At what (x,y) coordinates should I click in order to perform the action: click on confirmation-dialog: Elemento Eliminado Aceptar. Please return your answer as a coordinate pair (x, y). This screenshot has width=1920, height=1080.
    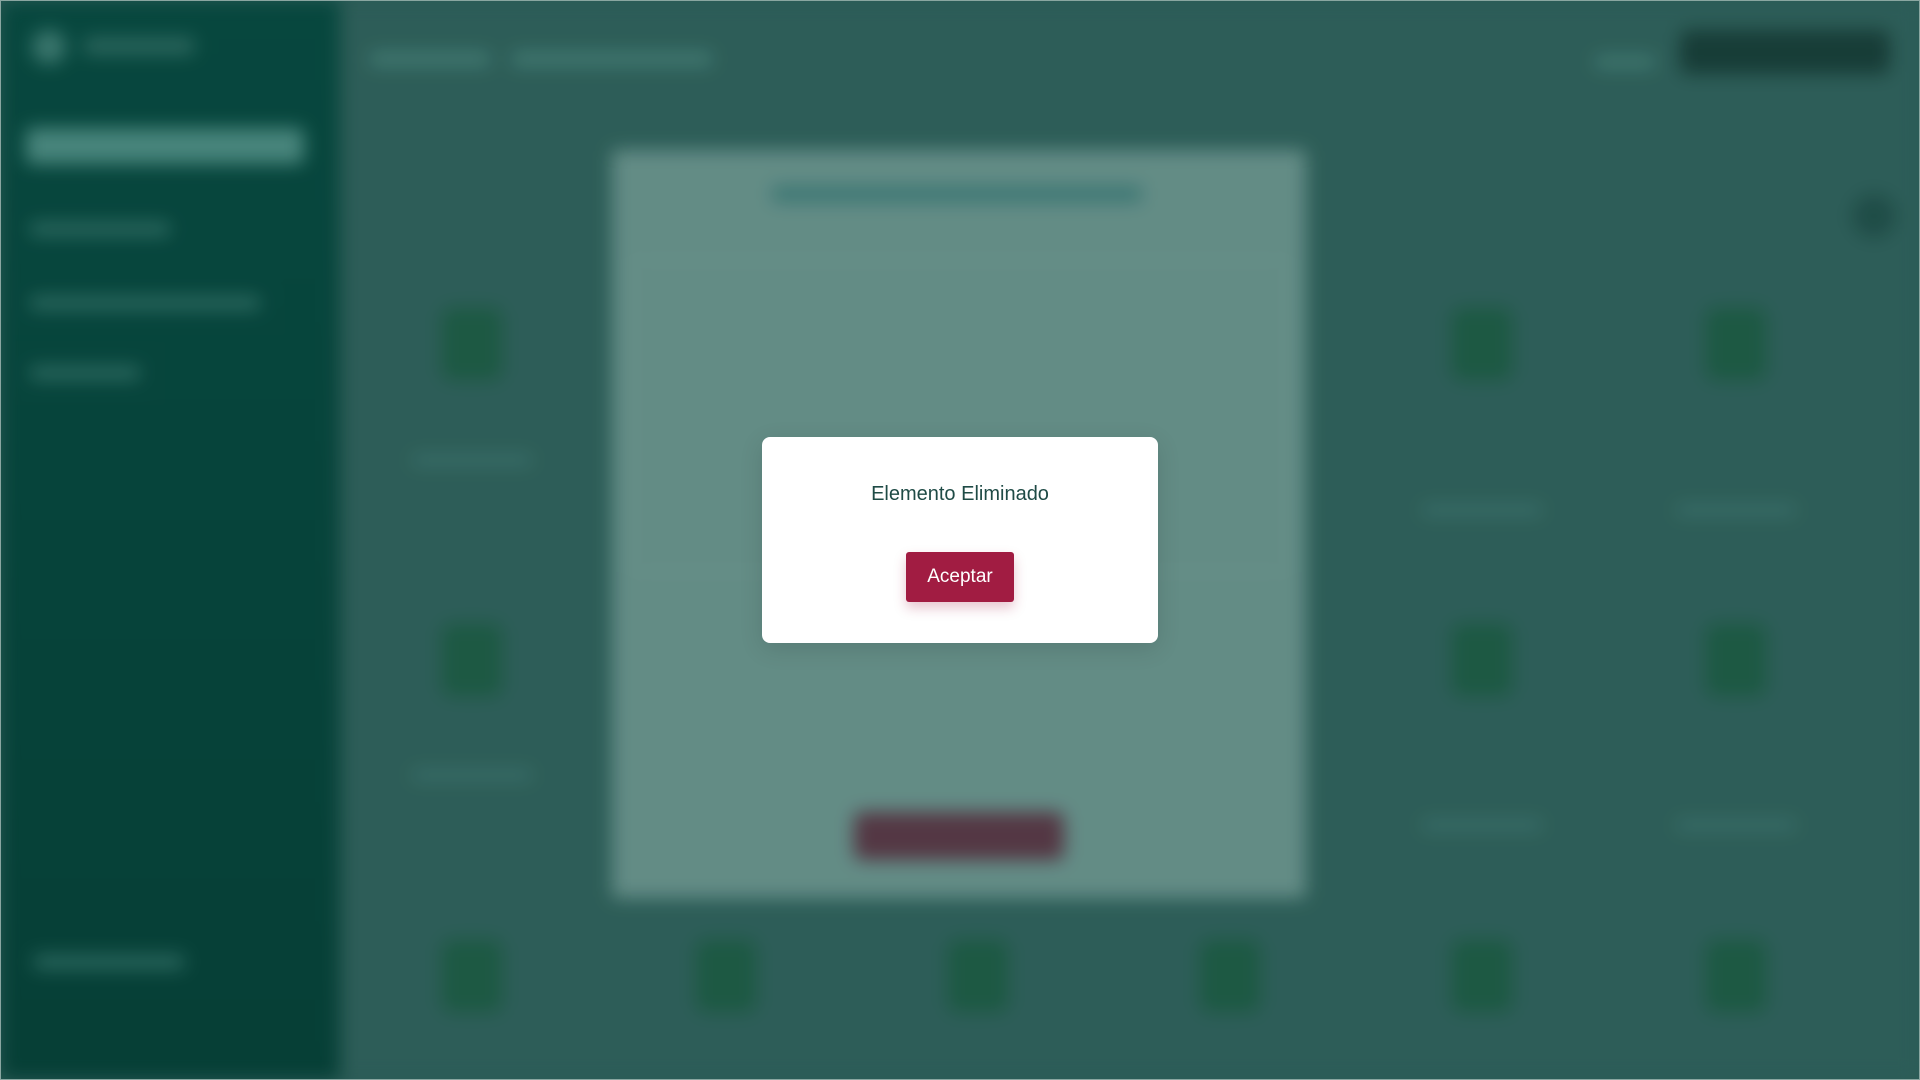
    Looking at the image, I should click on (960, 540).